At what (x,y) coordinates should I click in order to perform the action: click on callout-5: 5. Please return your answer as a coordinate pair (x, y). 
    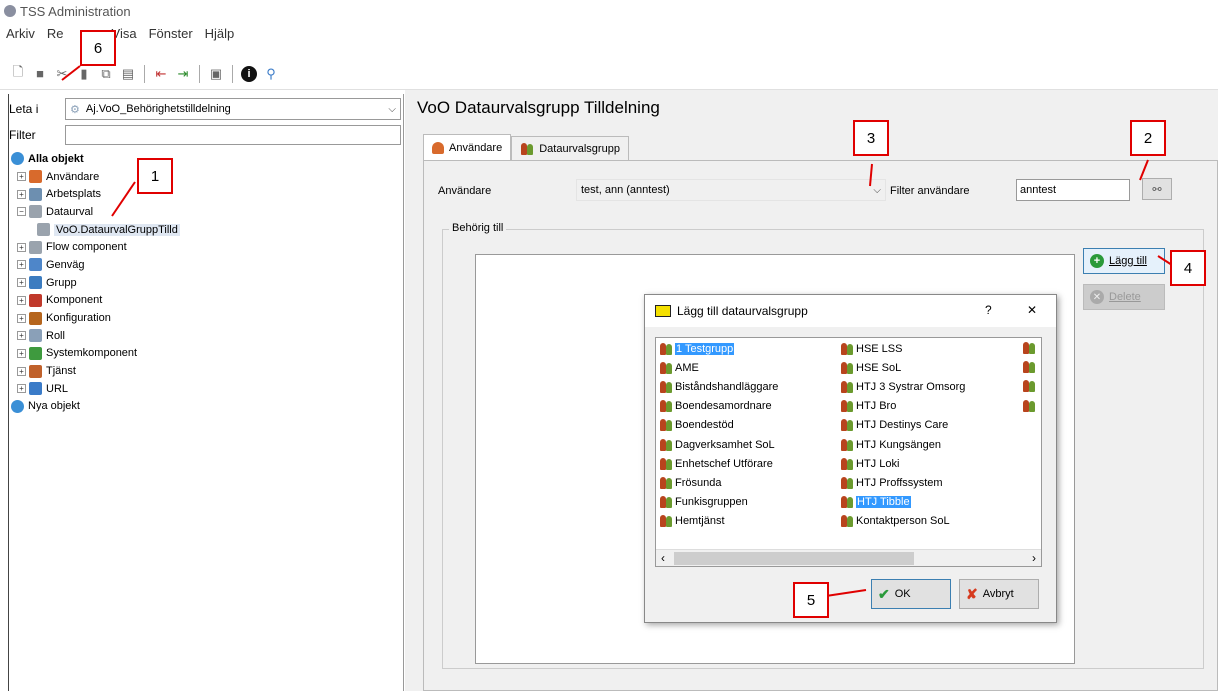
    Looking at the image, I should click on (811, 600).